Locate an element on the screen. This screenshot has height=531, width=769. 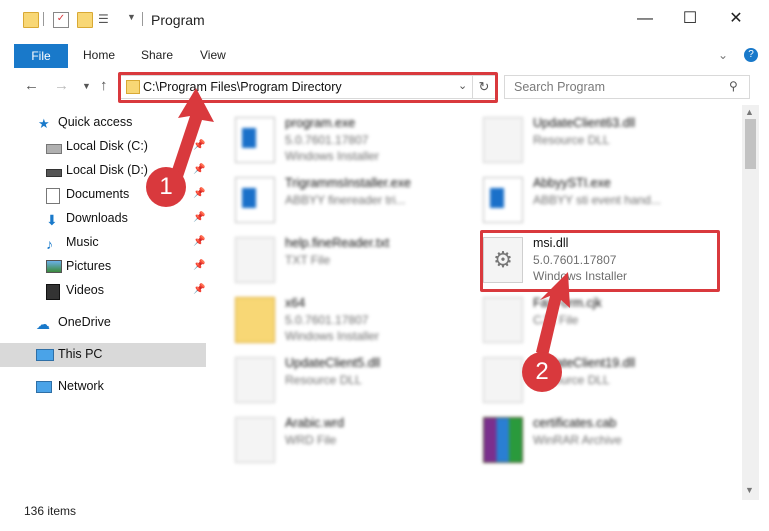
callout-badge-2: 2 is located at coordinates (542, 372).